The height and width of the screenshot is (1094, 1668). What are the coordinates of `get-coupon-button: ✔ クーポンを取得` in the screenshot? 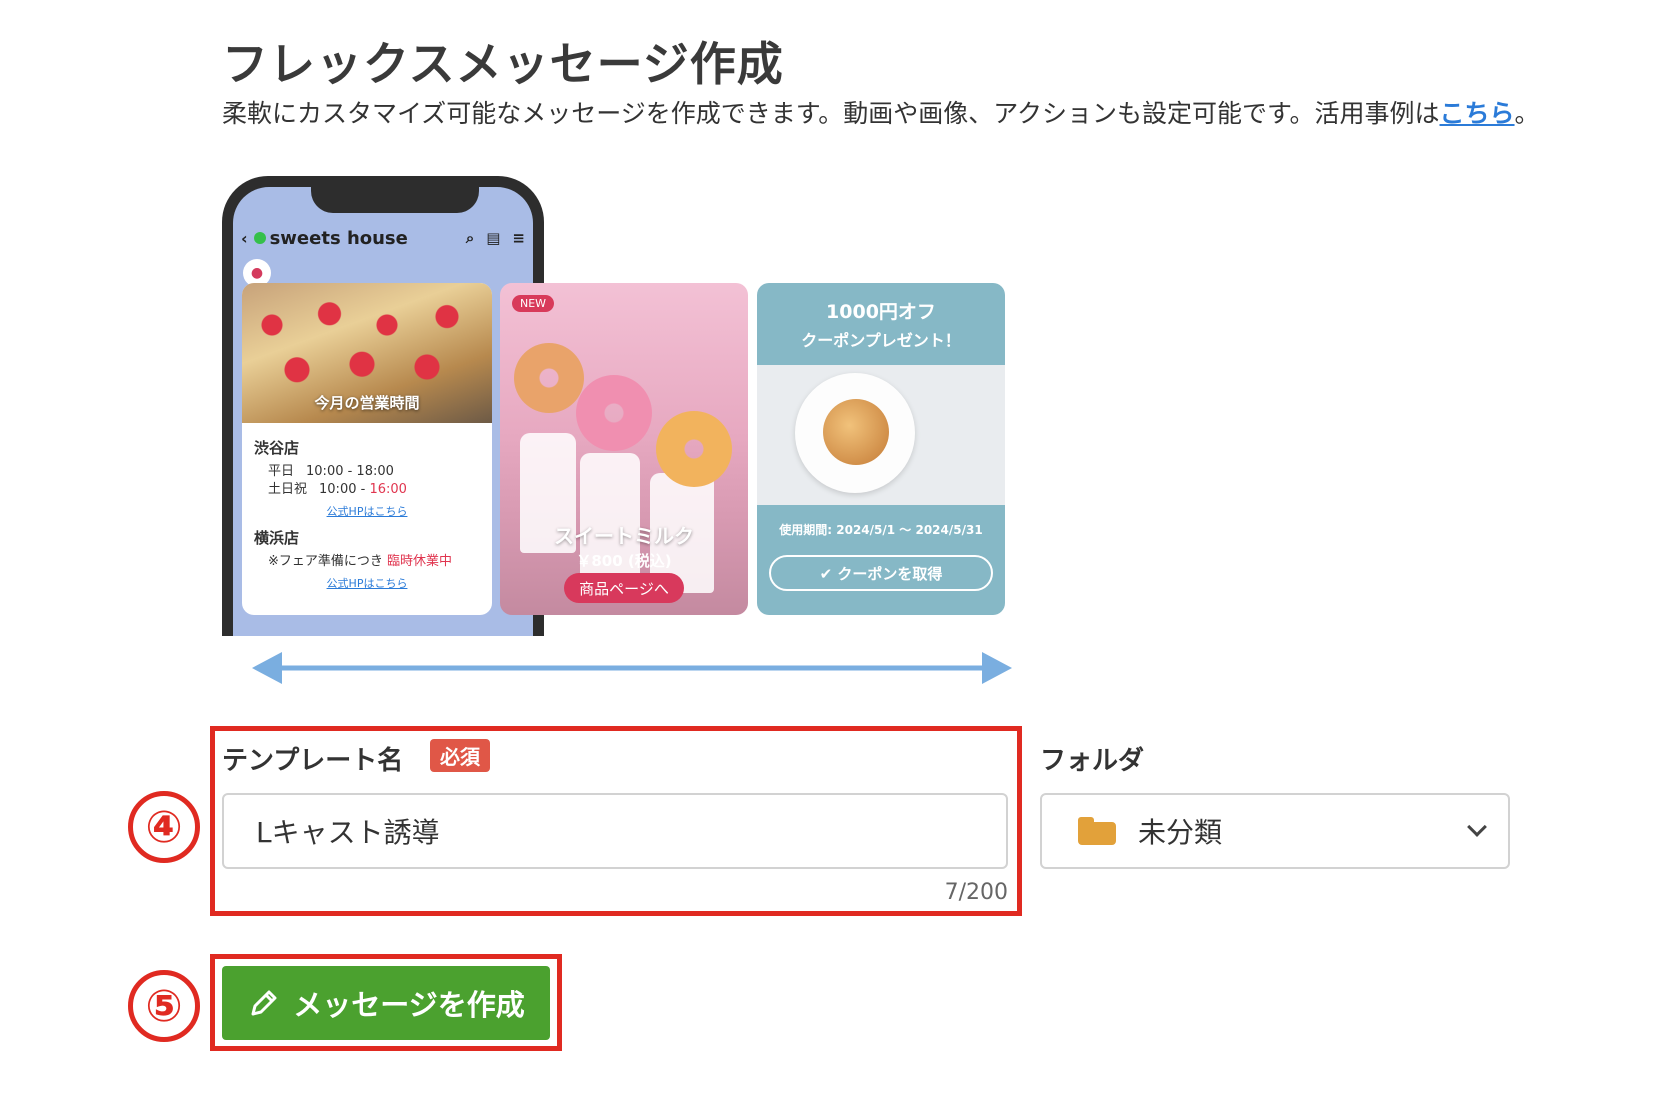 It's located at (881, 573).